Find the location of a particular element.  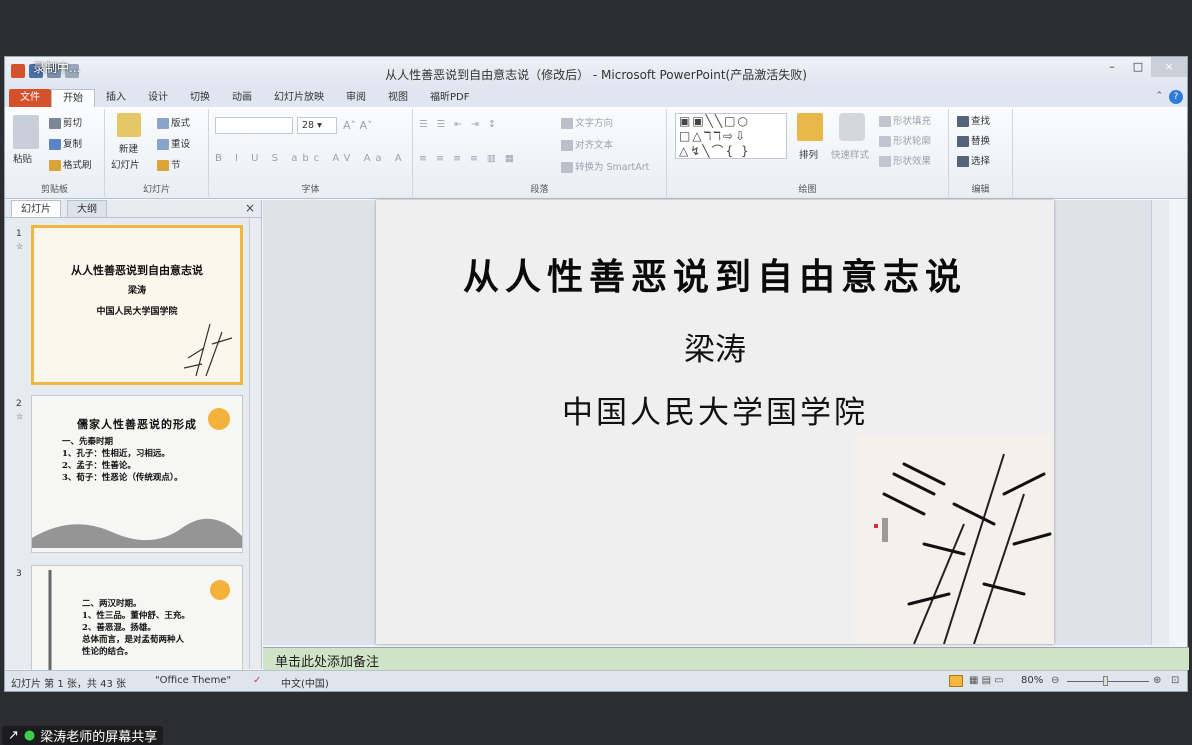

new-slide-label: 幻灯片 is located at coordinates (125, 164).